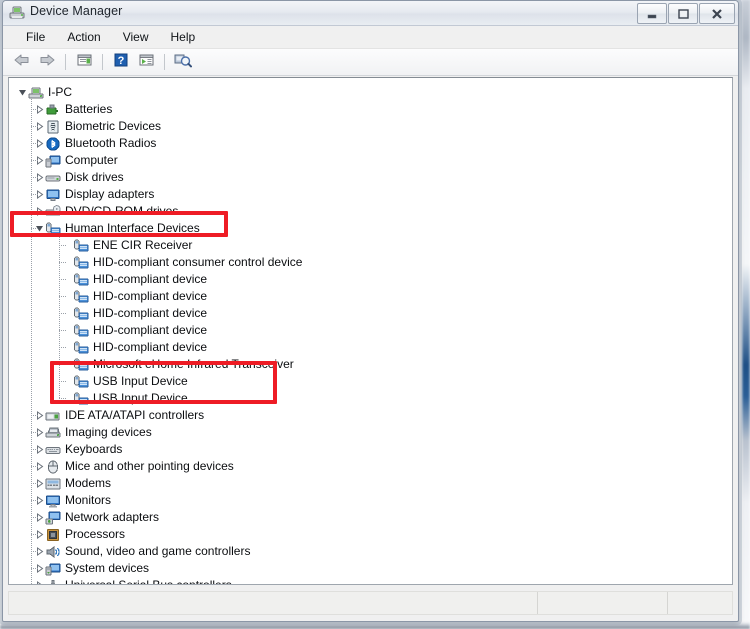 This screenshot has height=629, width=750. Describe the element at coordinates (370, 126) in the screenshot. I see `tree-item-biometric-devices: Biometric Devices` at that location.